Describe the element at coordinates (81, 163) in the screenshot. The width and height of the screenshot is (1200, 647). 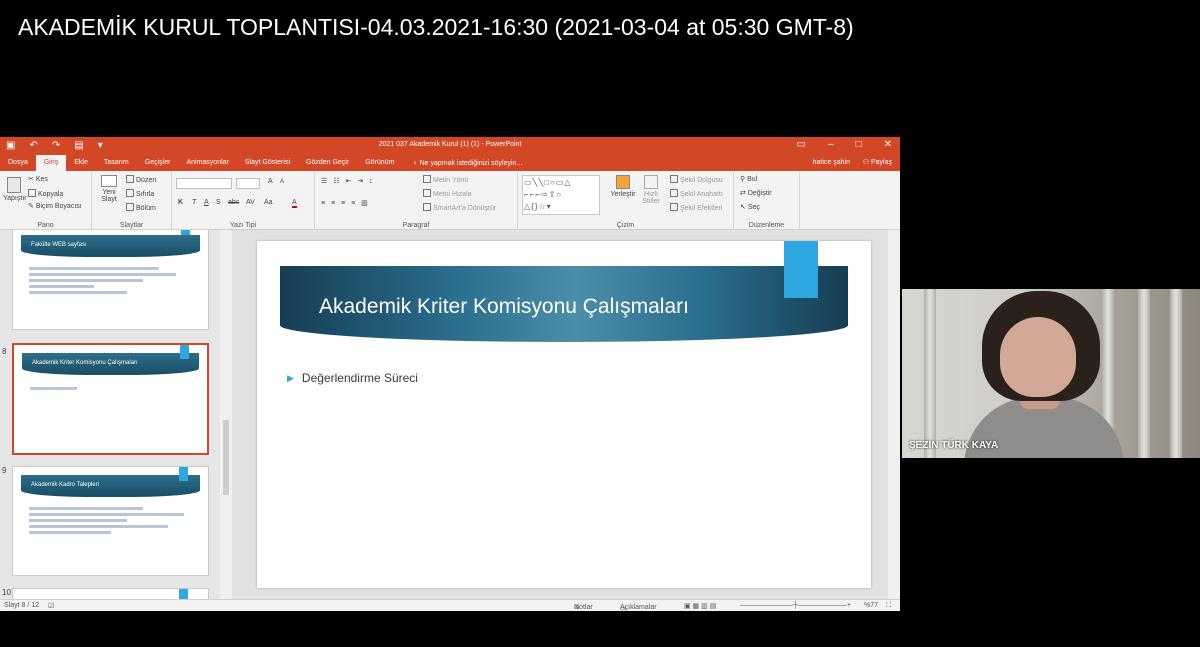
I see `tab-insert: Ekle` at that location.